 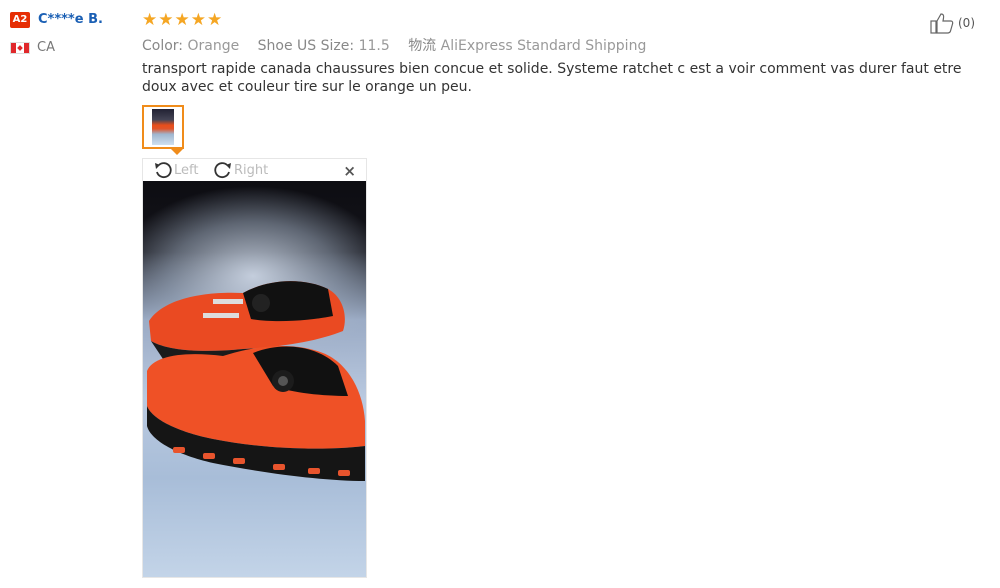 I want to click on rotate-right-button: Right, so click(x=240, y=170).